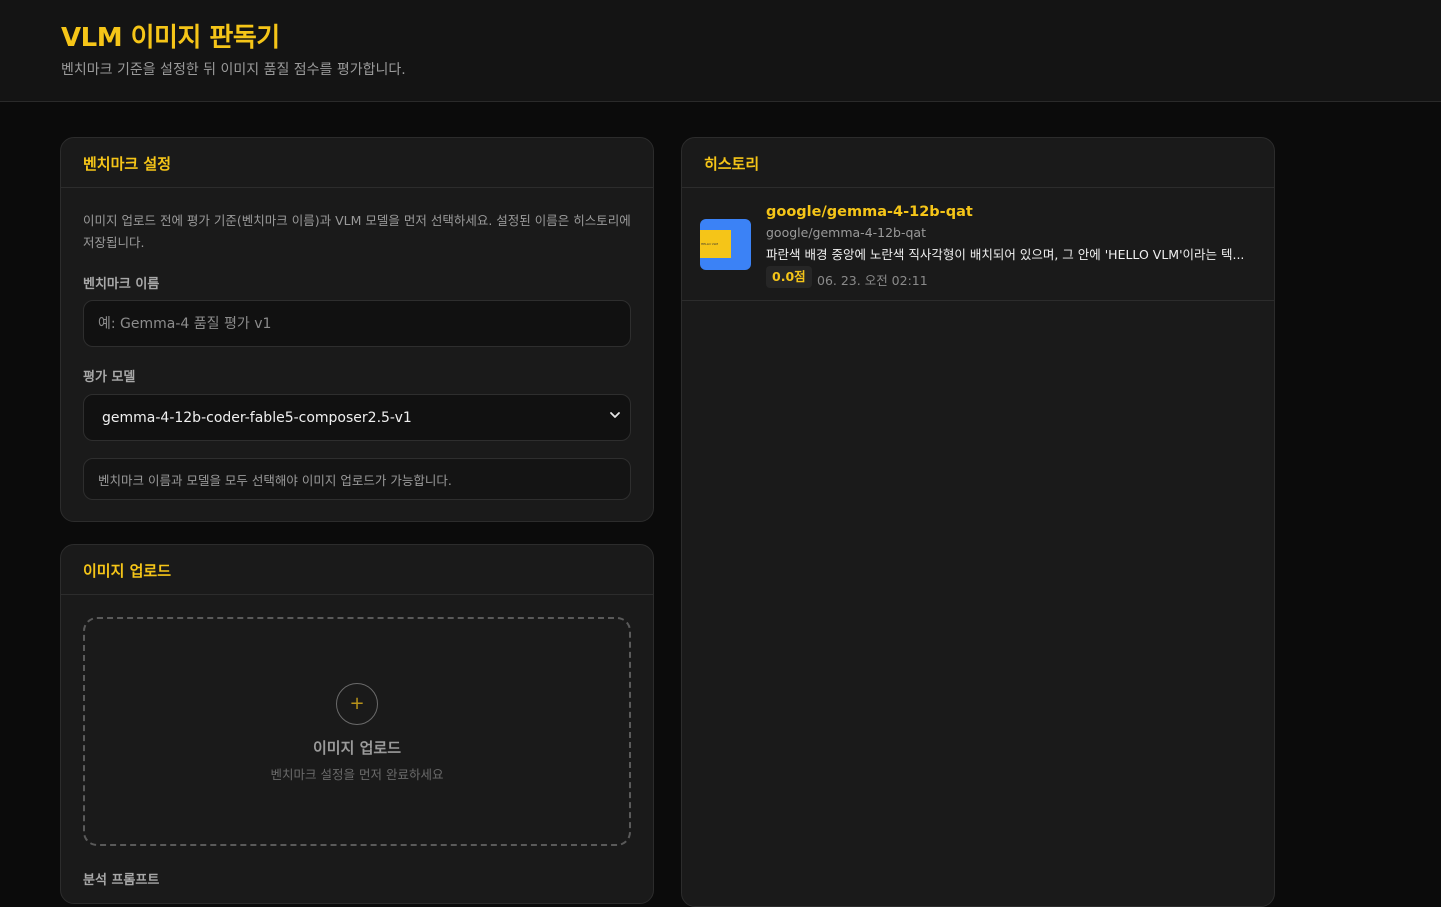  What do you see at coordinates (615, 415) in the screenshot?
I see `chevron-down-icon` at bounding box center [615, 415].